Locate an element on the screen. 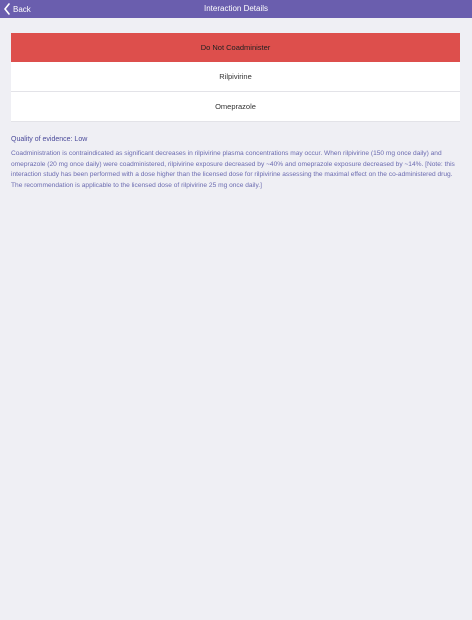 The height and width of the screenshot is (620, 472). drug-row-omeprazole: Omeprazole is located at coordinates (235, 107).